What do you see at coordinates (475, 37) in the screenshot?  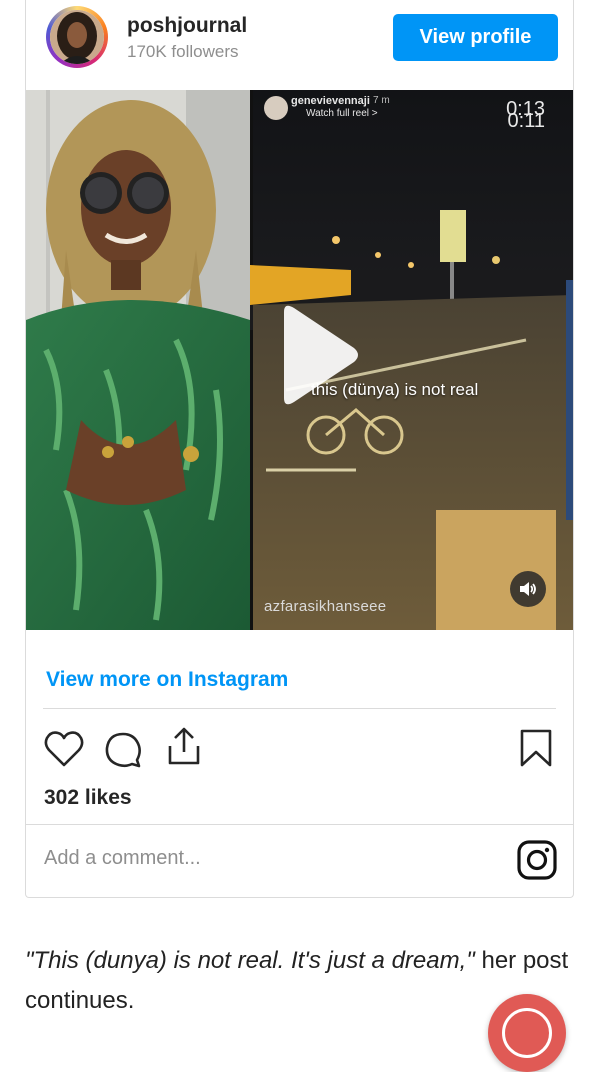 I see `view-profile-button: View profile` at bounding box center [475, 37].